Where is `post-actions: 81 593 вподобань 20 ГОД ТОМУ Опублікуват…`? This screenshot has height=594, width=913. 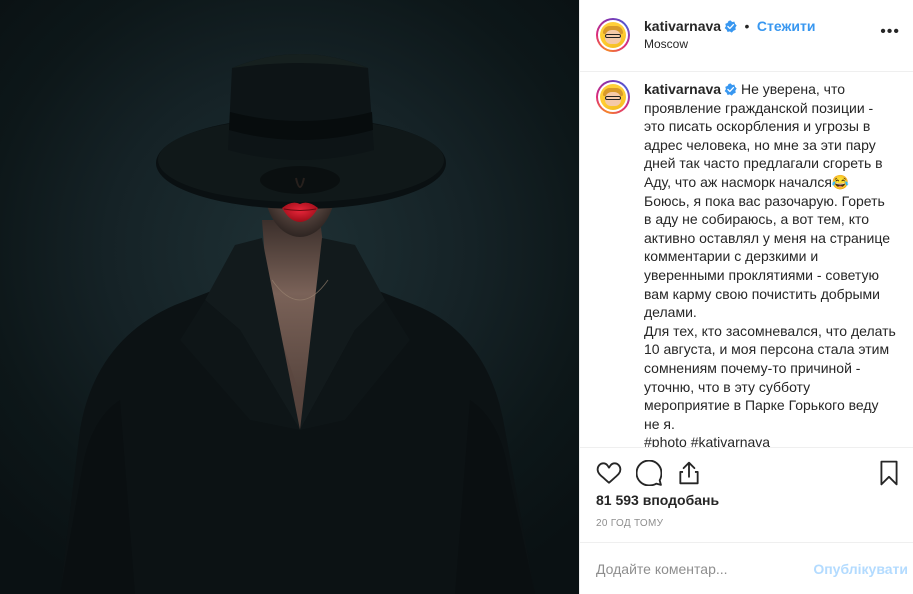 post-actions: 81 593 вподобань 20 ГОД ТОМУ Опублікуват… is located at coordinates (746, 520).